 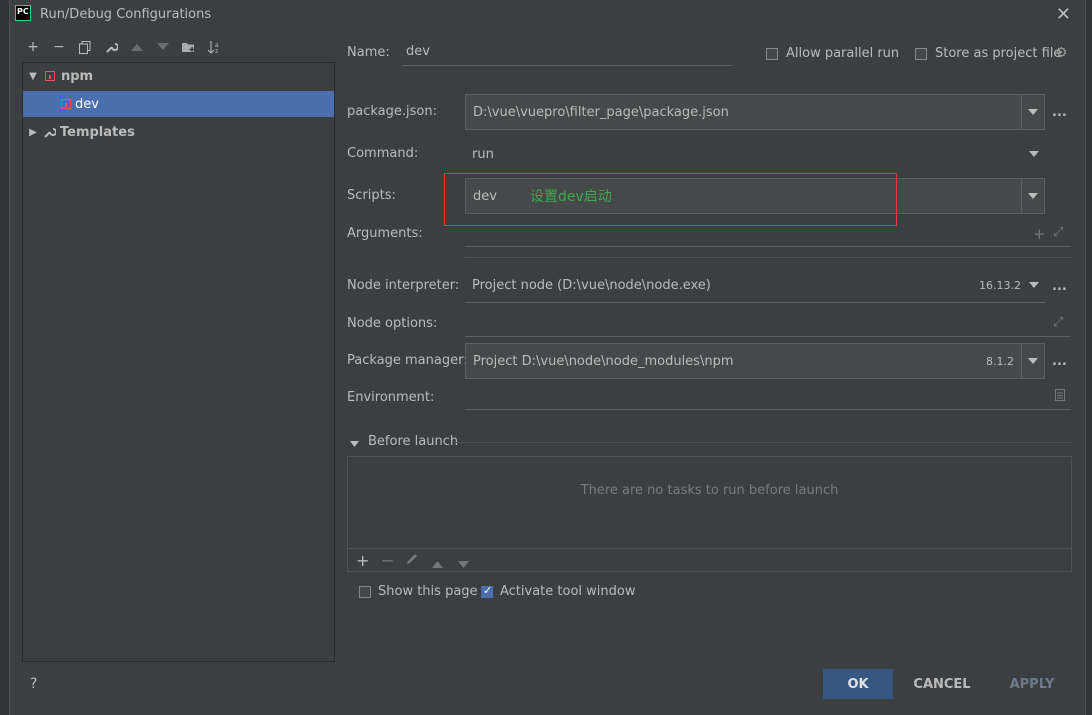 I want to click on store-project-label: Store as project file, so click(x=998, y=53).